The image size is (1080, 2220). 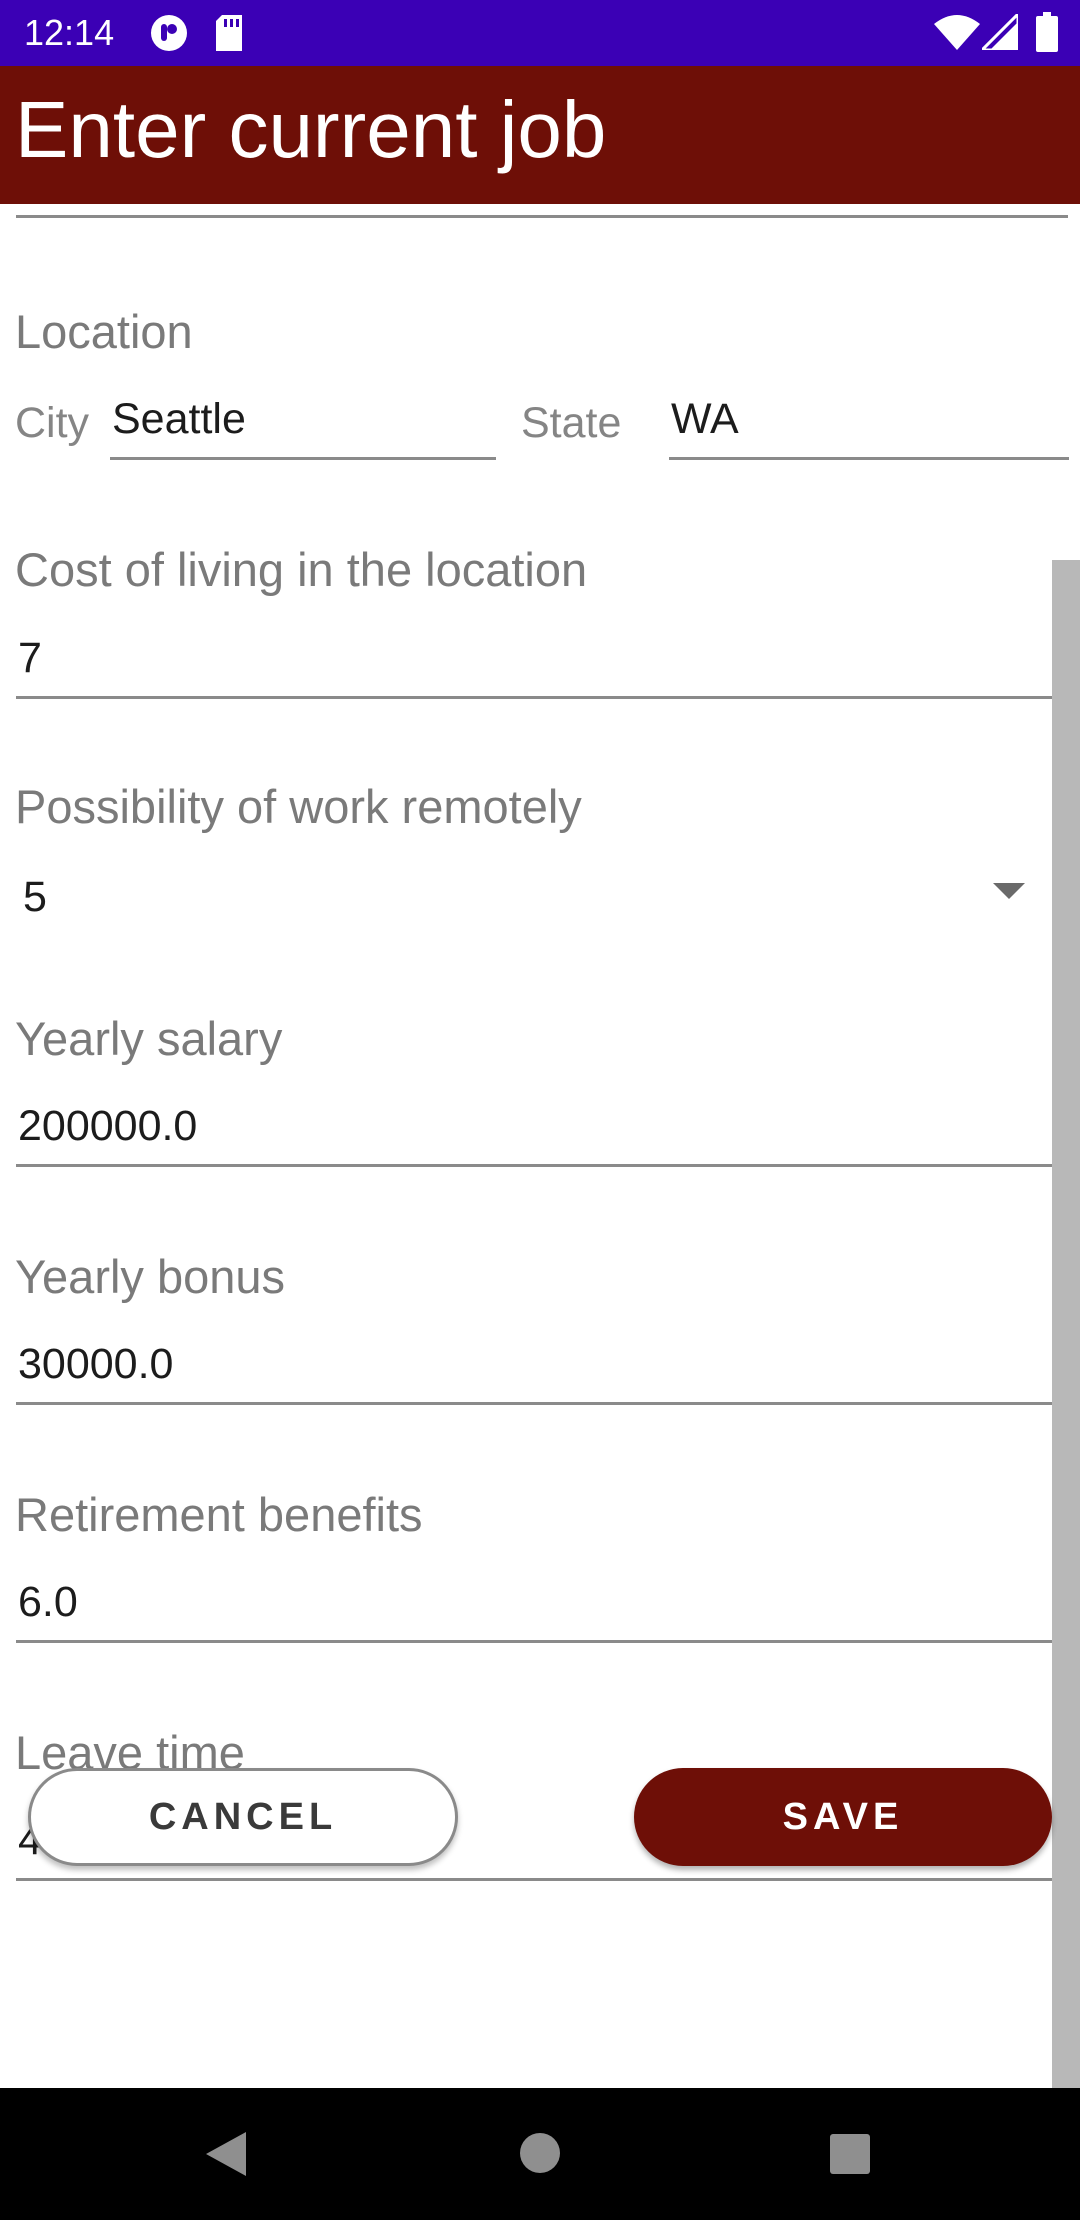 I want to click on system-nav-bar, so click(x=540, y=2154).